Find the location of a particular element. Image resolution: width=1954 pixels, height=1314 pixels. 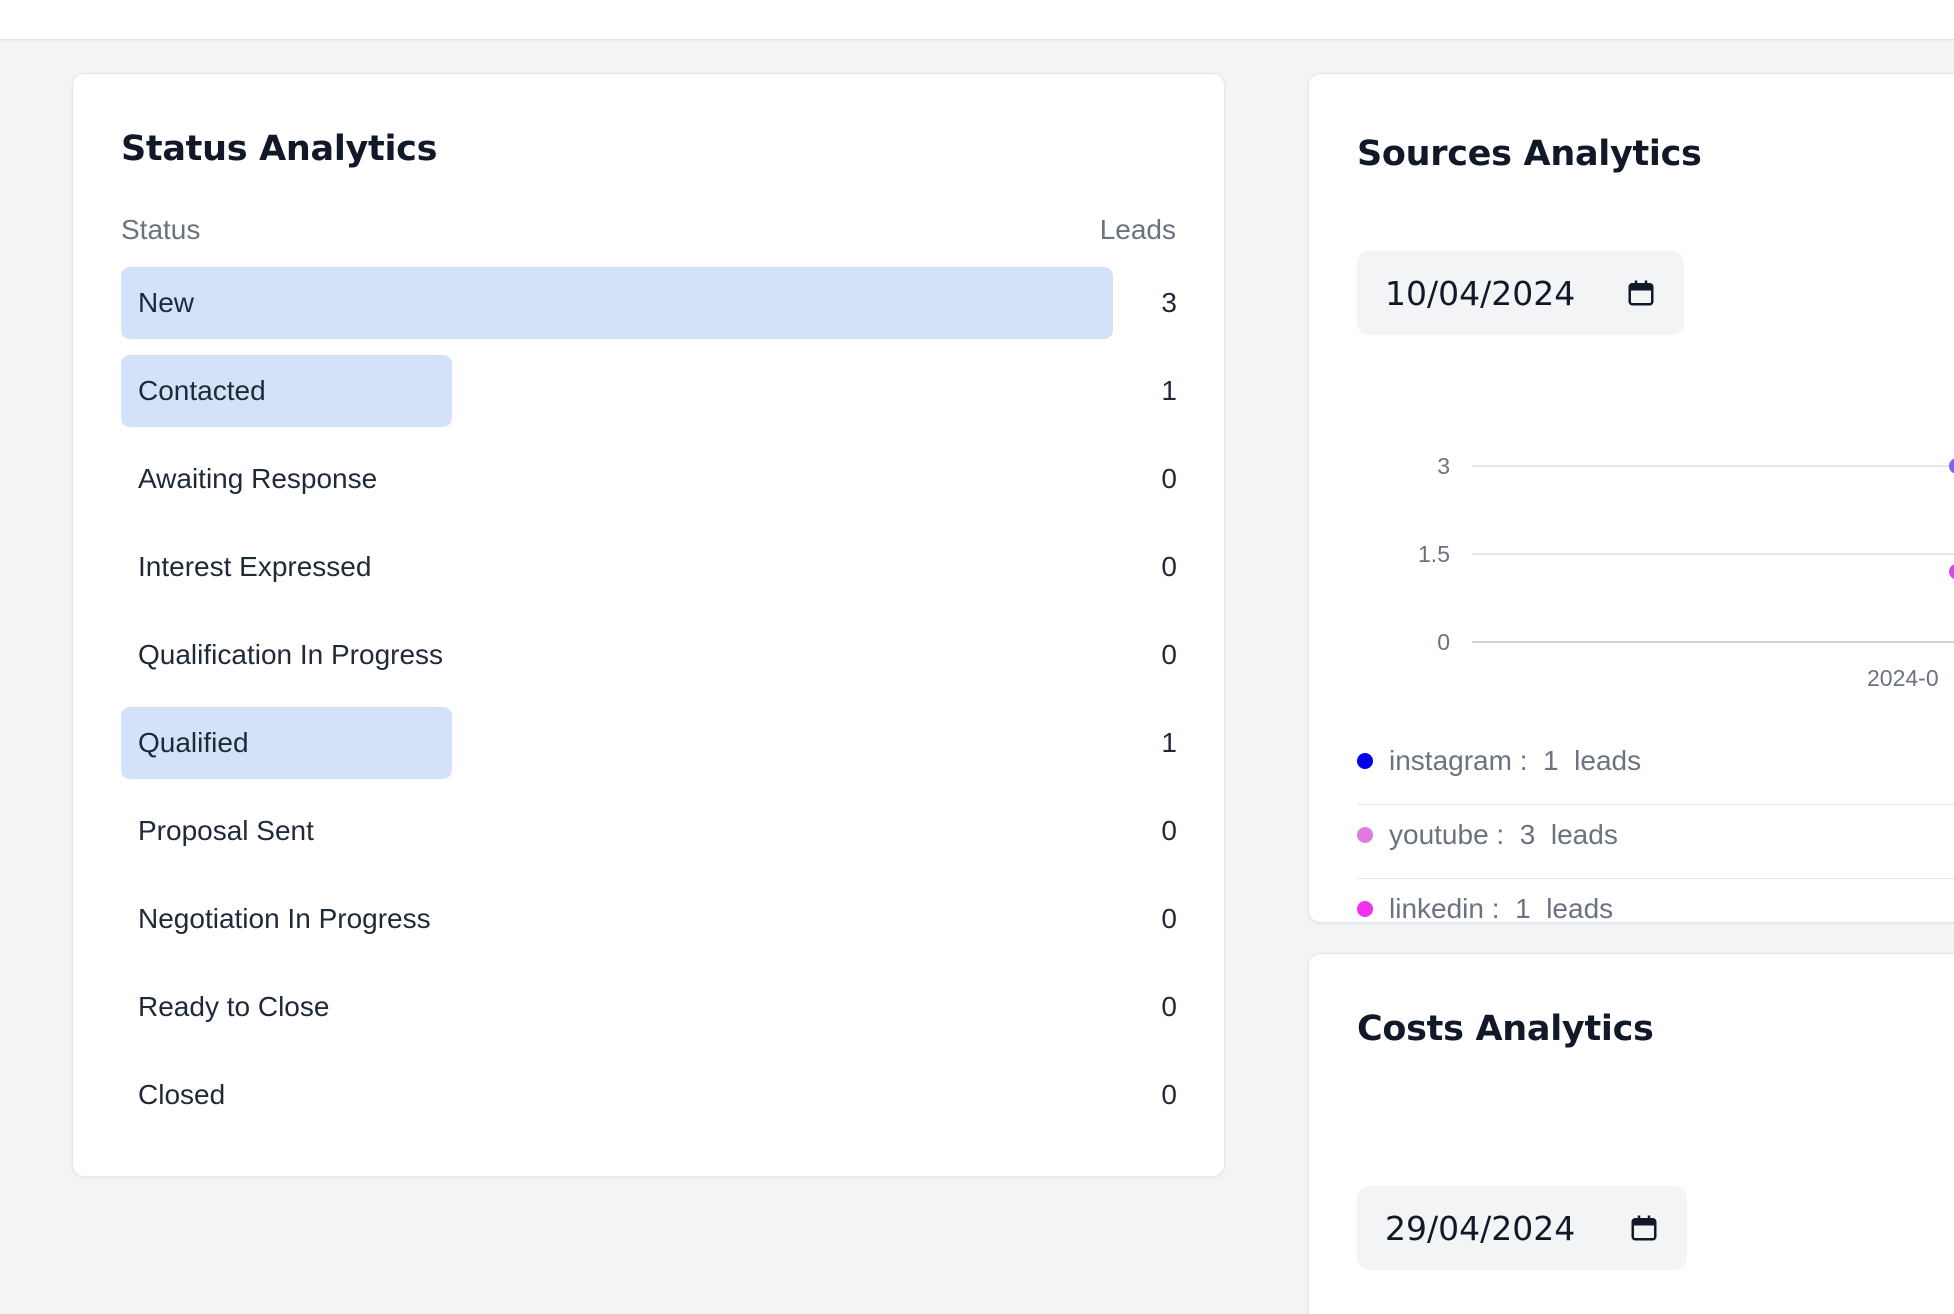

status-label: Closed is located at coordinates (182, 1094).